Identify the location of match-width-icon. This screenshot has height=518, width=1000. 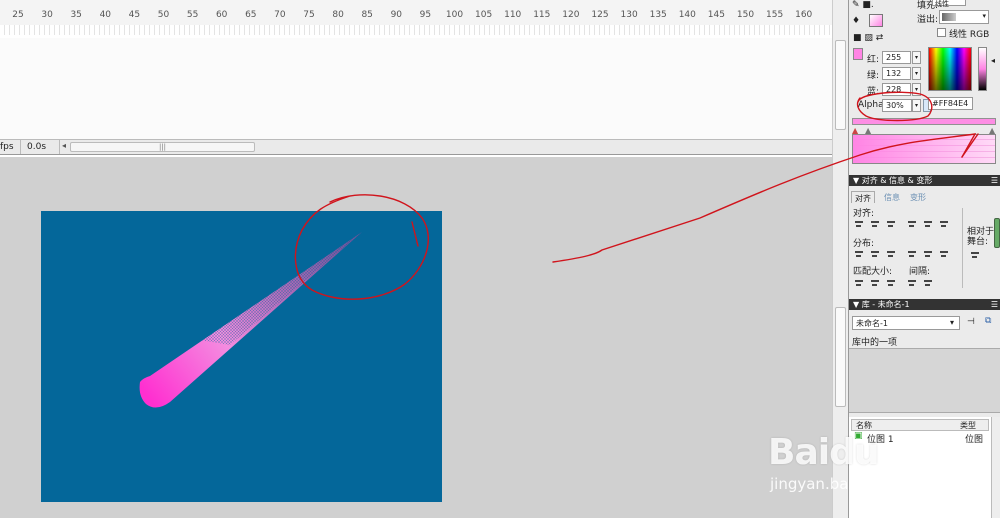
(859, 283).